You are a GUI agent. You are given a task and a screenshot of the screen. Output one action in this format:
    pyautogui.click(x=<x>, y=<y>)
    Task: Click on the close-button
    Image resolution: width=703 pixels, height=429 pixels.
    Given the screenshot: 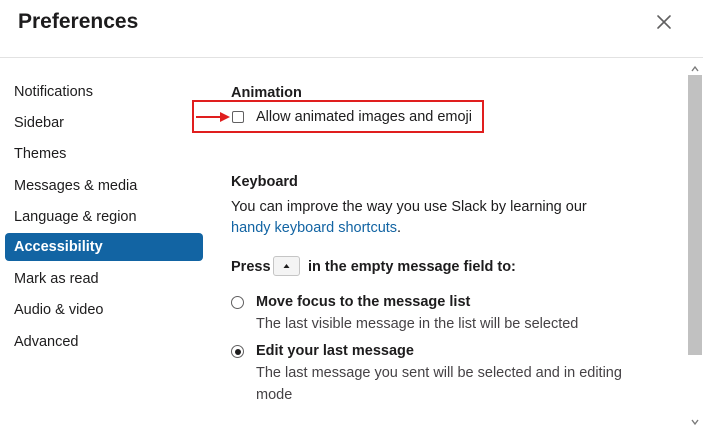 What is the action you would take?
    pyautogui.click(x=664, y=22)
    